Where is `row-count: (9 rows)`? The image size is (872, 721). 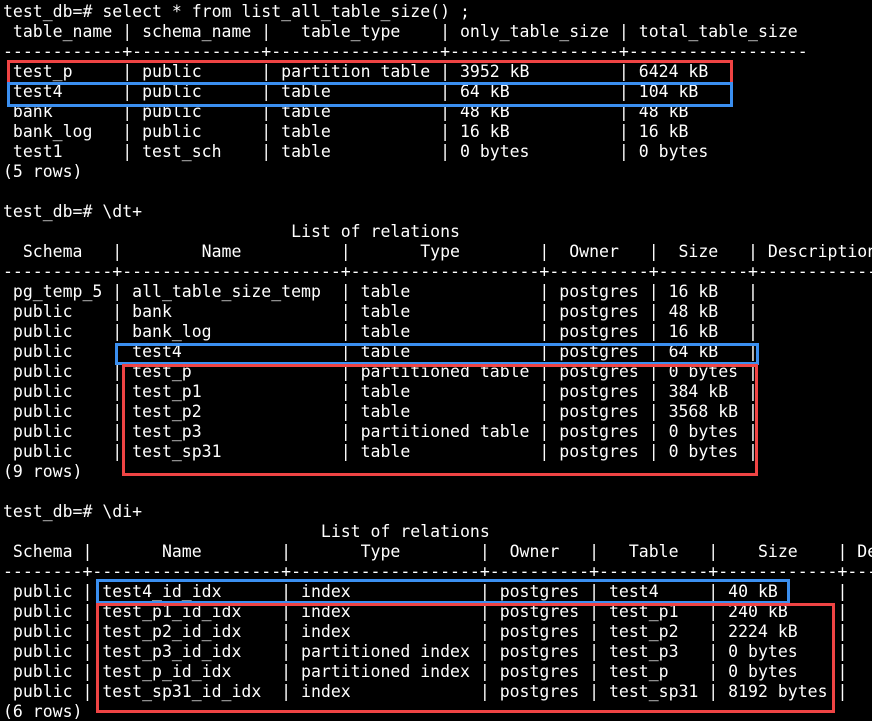 row-count: (9 rows) is located at coordinates (43, 471).